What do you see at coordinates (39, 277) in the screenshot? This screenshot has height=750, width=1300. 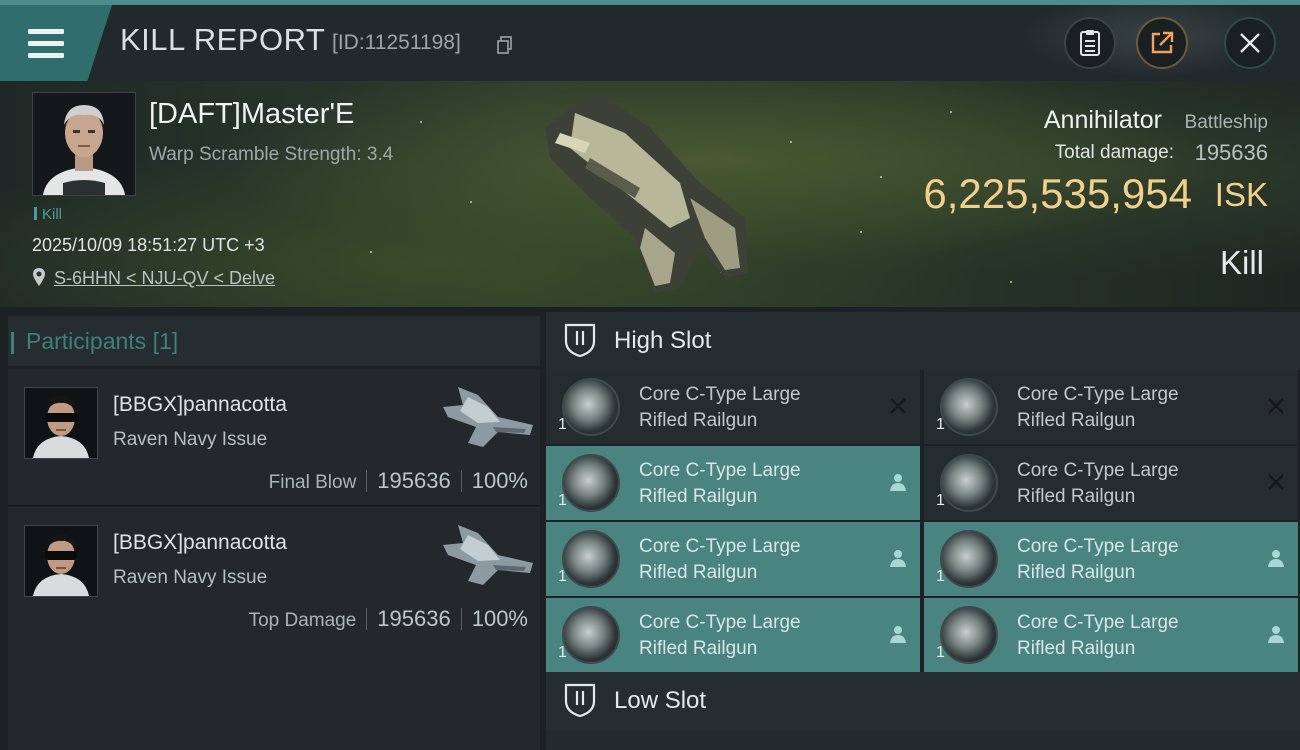 I see `location-pin-icon` at bounding box center [39, 277].